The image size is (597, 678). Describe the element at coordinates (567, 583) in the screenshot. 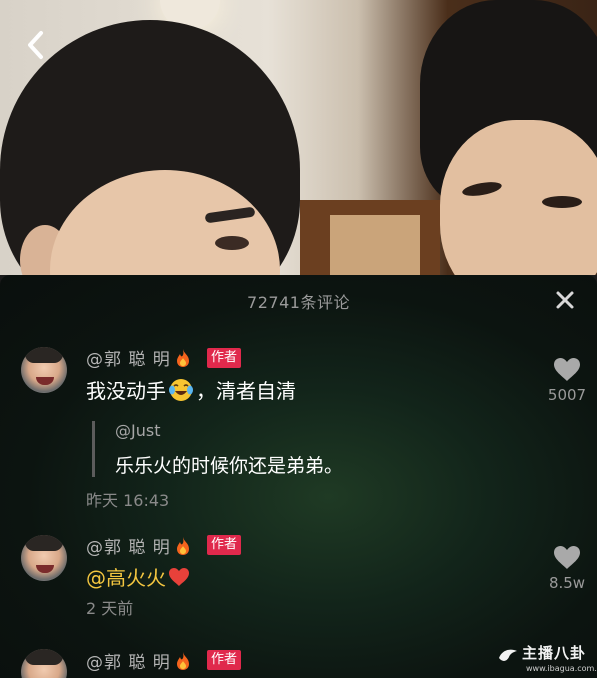

I see `like-count: 8.5w` at that location.